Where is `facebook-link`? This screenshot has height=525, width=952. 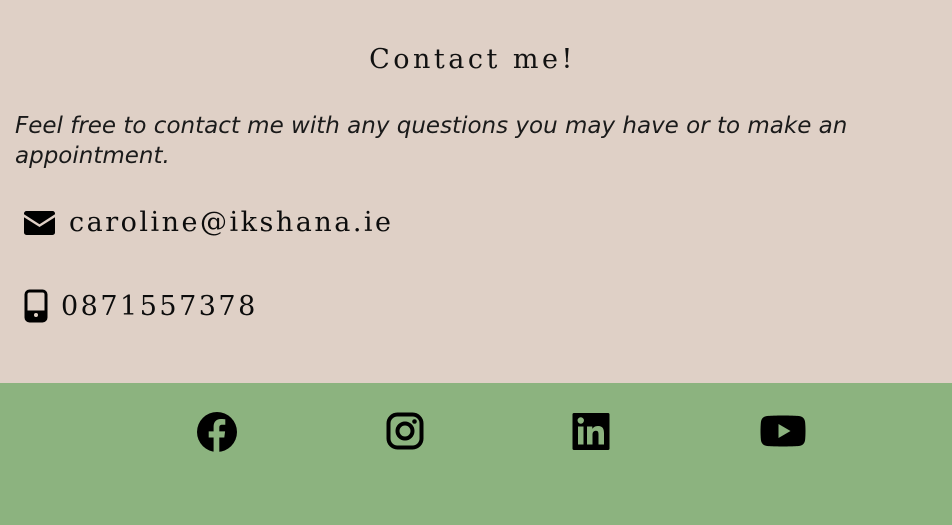 facebook-link is located at coordinates (217, 432).